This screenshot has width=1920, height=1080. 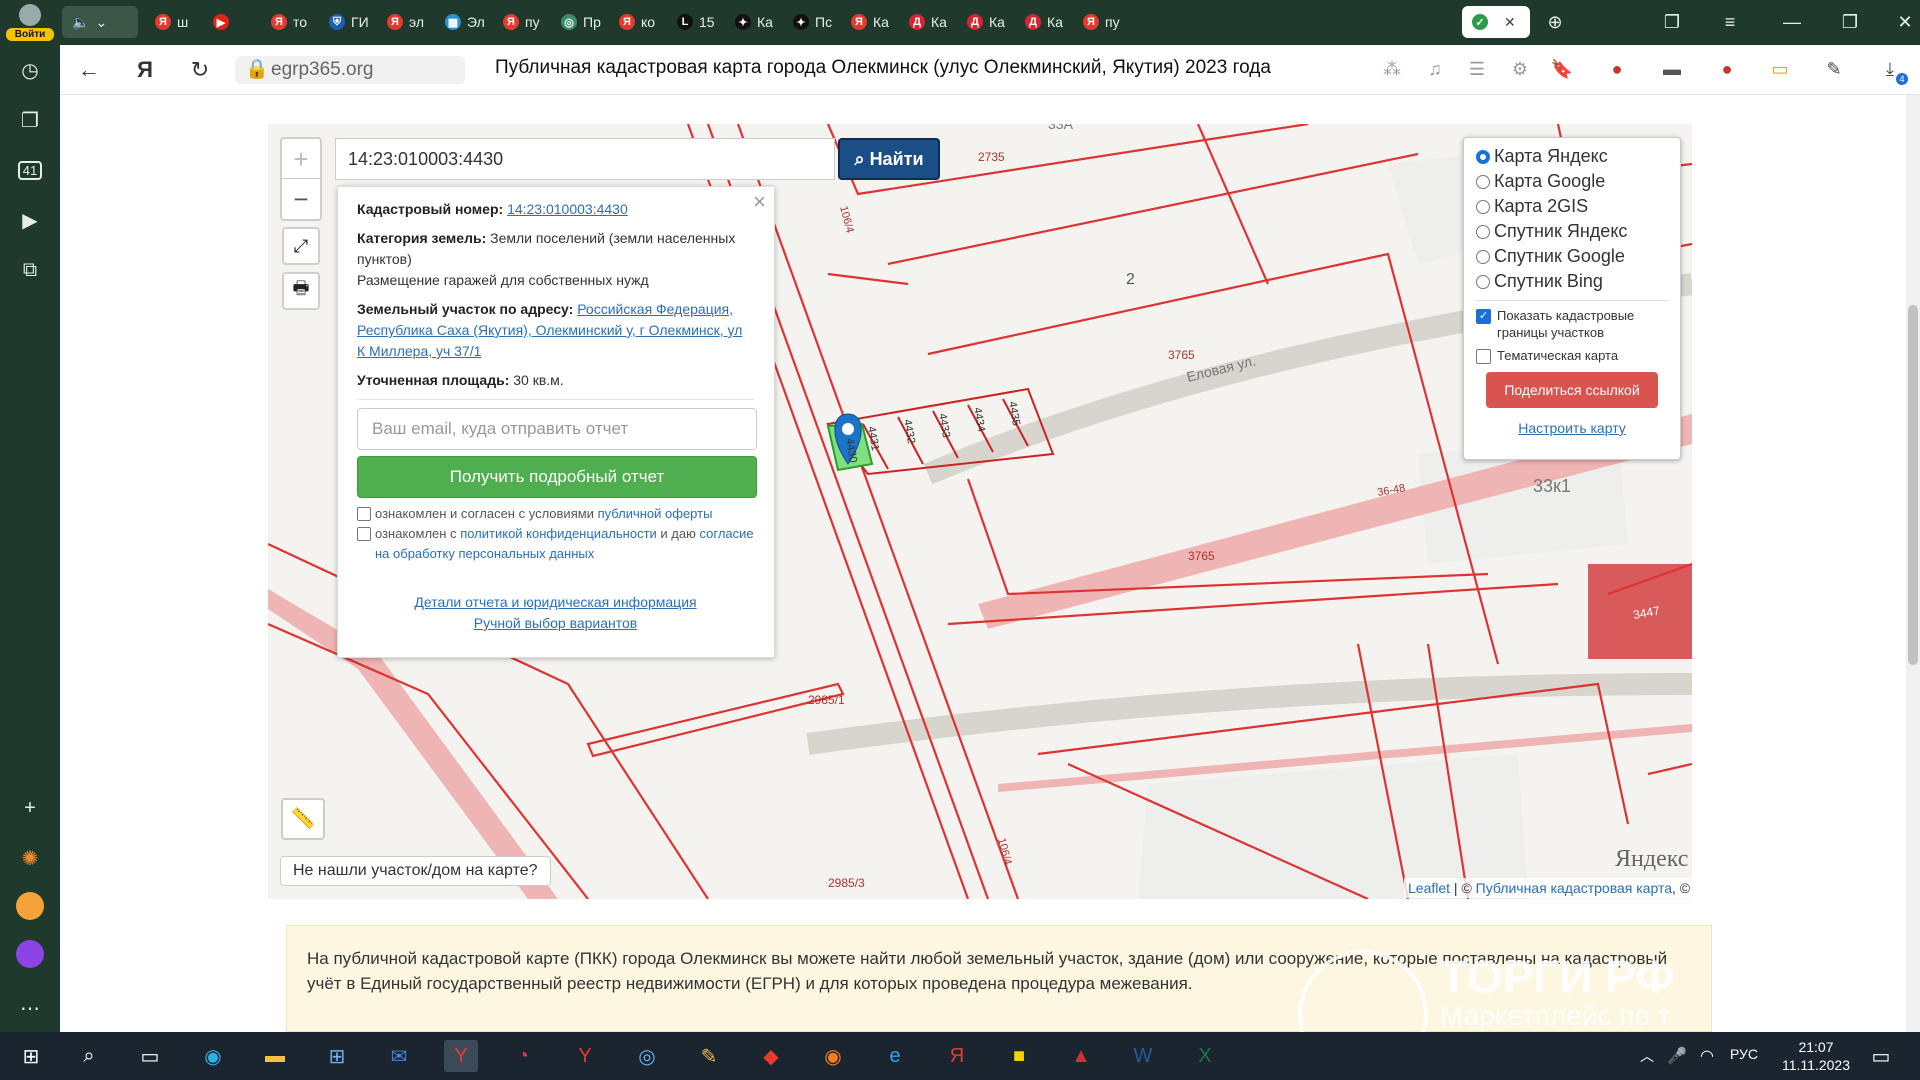 What do you see at coordinates (556, 623) in the screenshot?
I see `manual-selection-link: Ручной выбор вариантов` at bounding box center [556, 623].